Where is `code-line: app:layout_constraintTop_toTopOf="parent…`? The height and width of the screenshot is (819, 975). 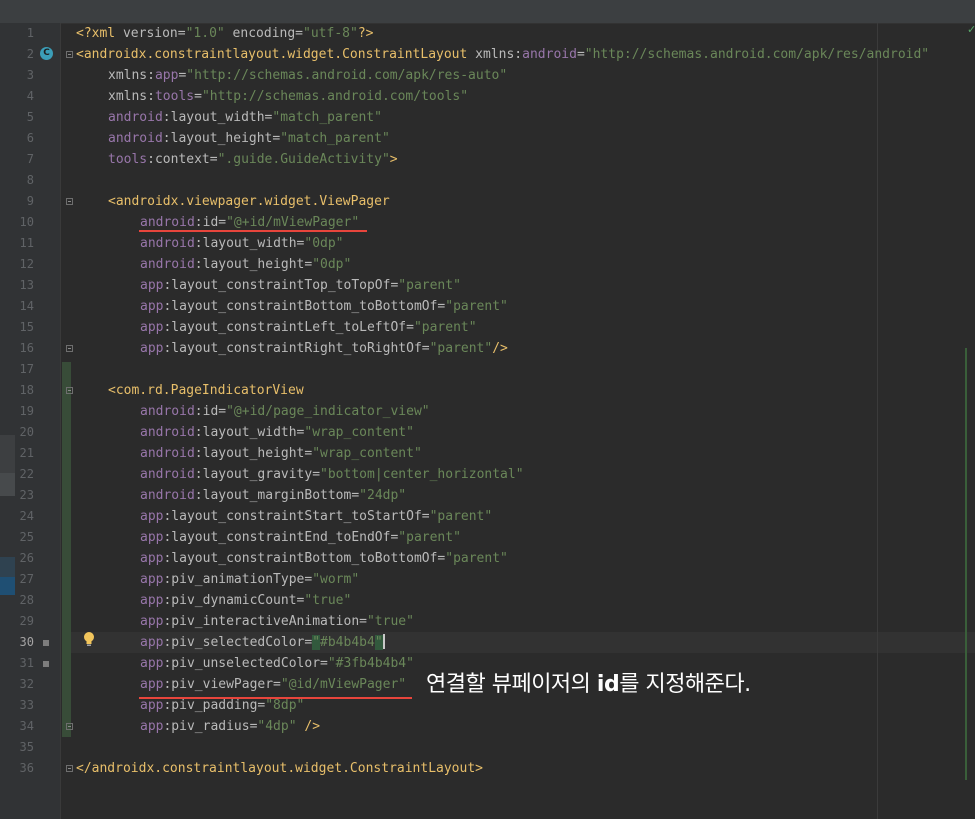
code-line: app:layout_constraintTop_toTopOf="parent… is located at coordinates (300, 285).